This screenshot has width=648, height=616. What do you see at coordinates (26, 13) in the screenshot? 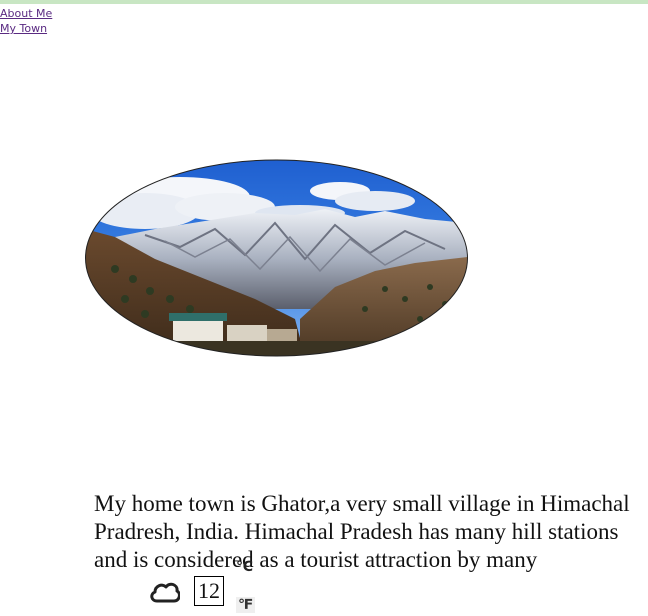
I see `nav-link-about-me: About Me` at bounding box center [26, 13].